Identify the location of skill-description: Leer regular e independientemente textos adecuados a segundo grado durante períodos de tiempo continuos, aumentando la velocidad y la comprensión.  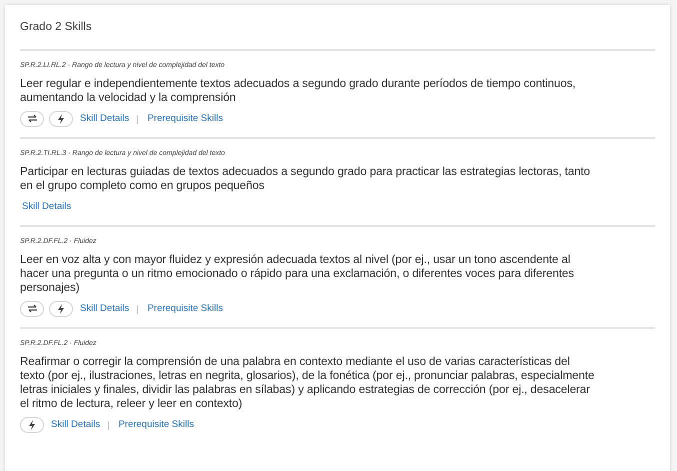
(298, 91).